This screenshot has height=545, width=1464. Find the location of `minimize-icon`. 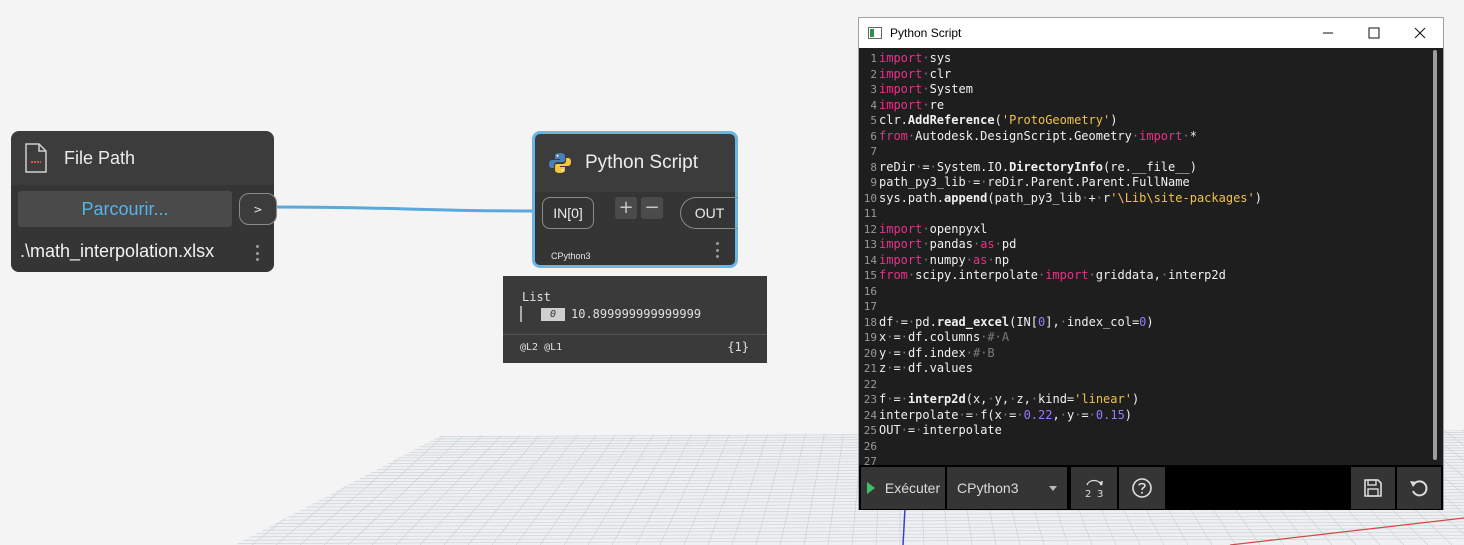

minimize-icon is located at coordinates (1328, 33).